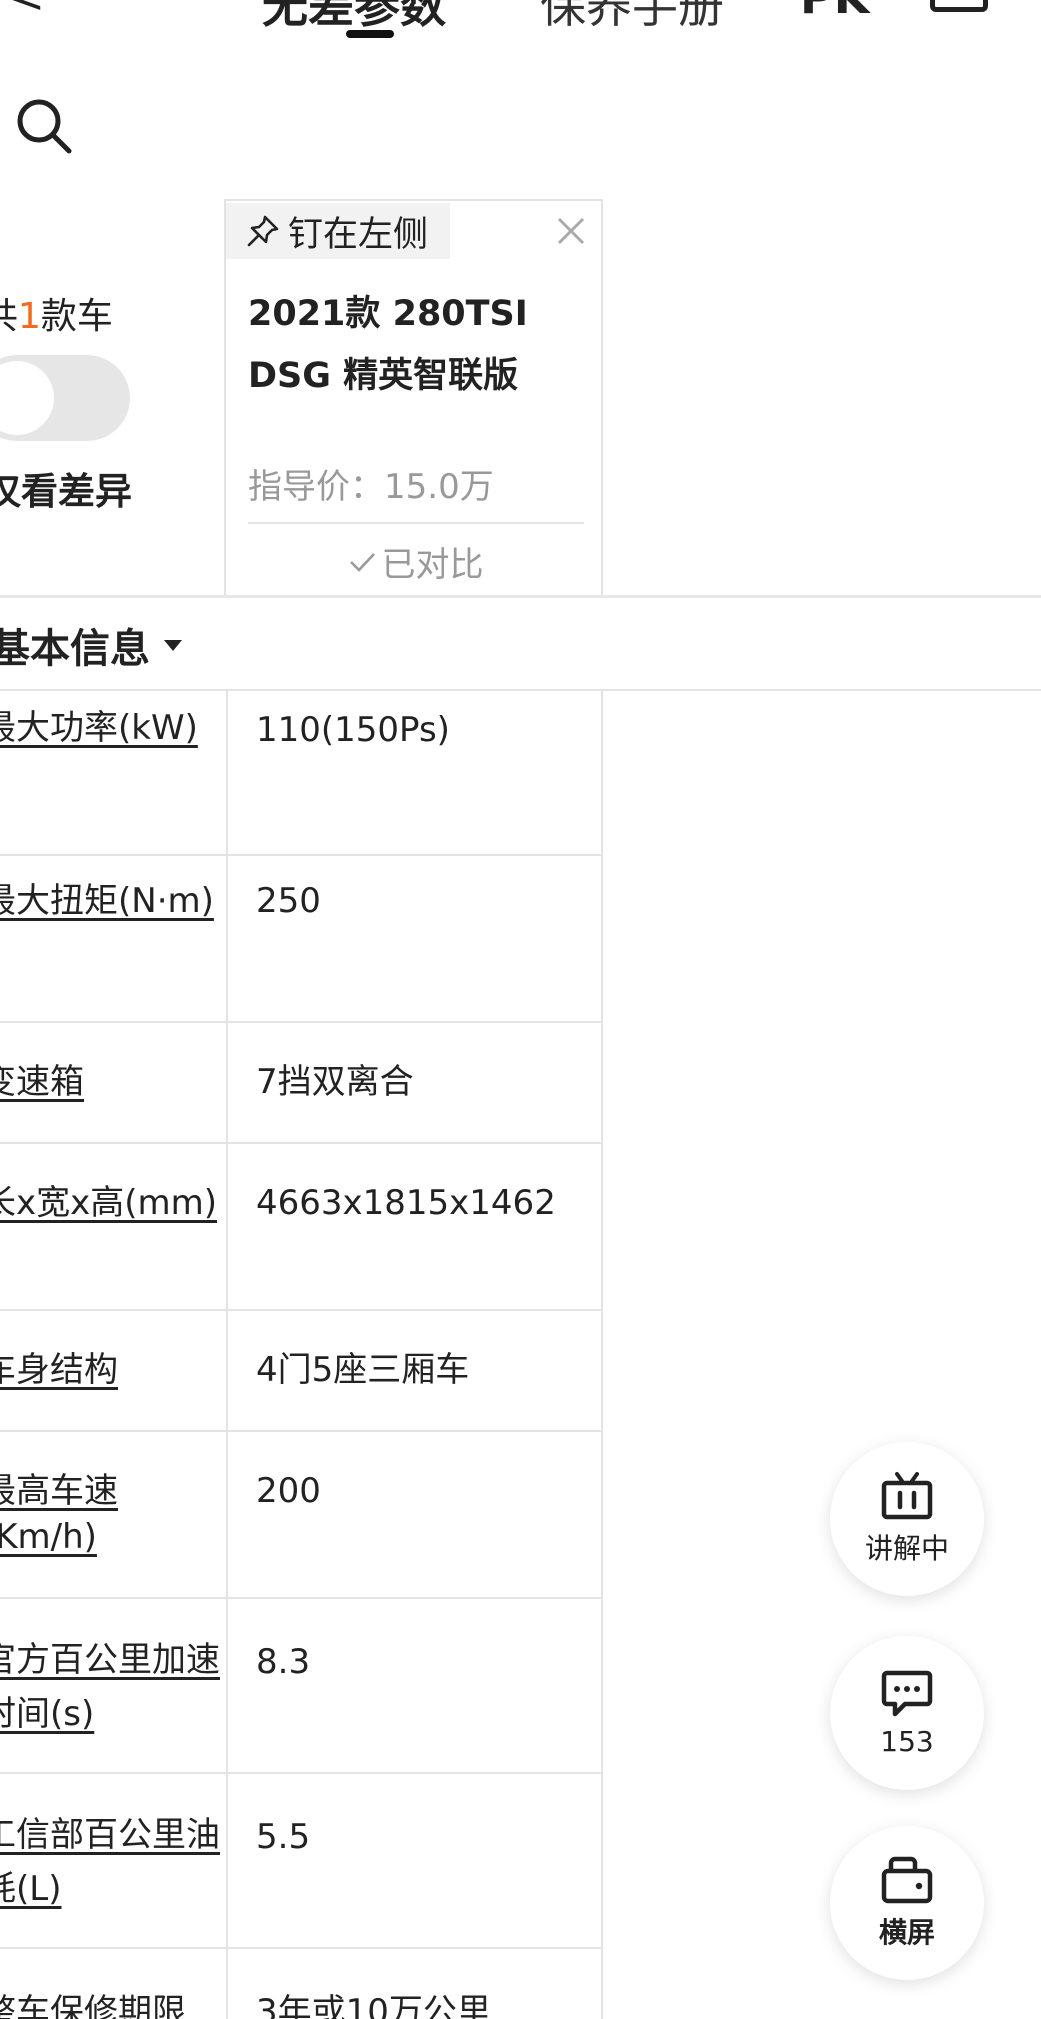 This screenshot has width=1041, height=2019. I want to click on param-value: 8.3, so click(283, 1662).